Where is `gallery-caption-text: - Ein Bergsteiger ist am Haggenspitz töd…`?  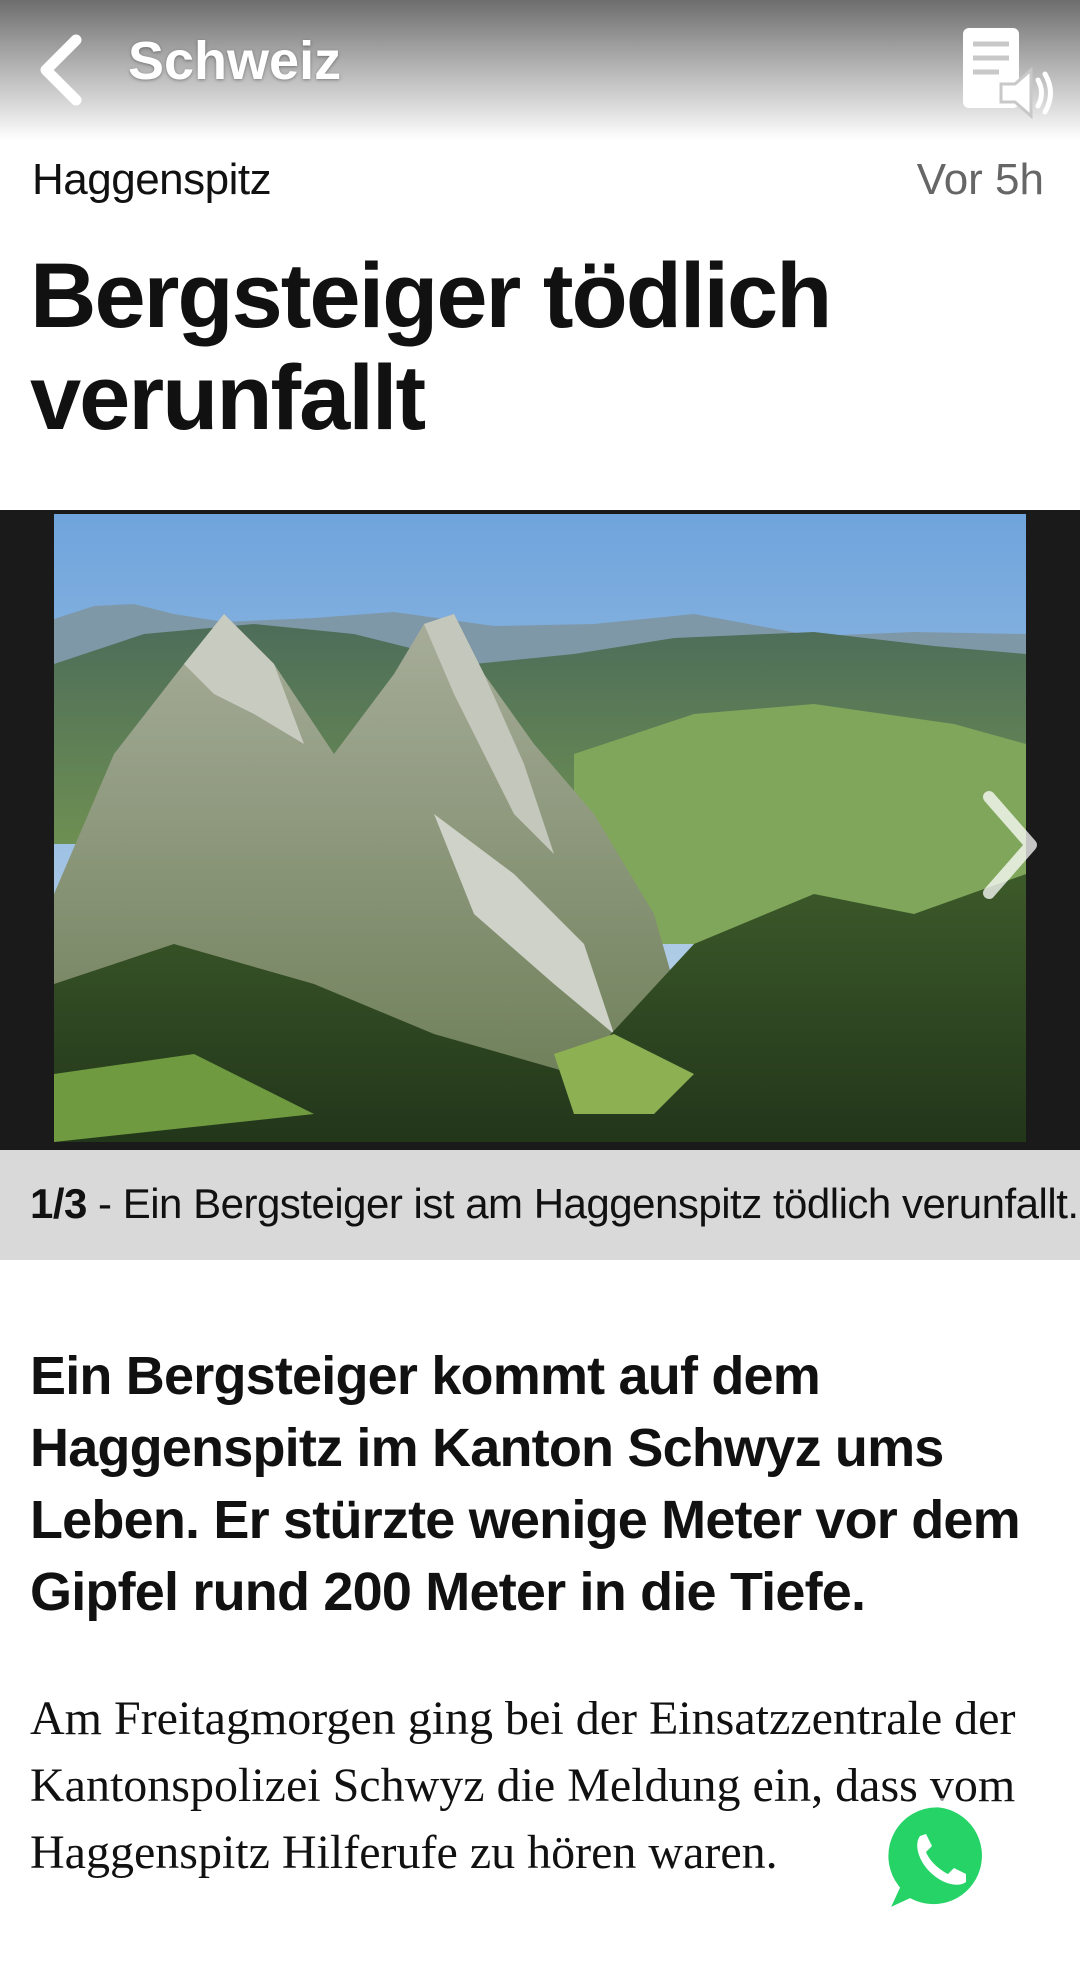 gallery-caption-text: - Ein Bergsteiger ist am Haggenspitz töd… is located at coordinates (582, 1203).